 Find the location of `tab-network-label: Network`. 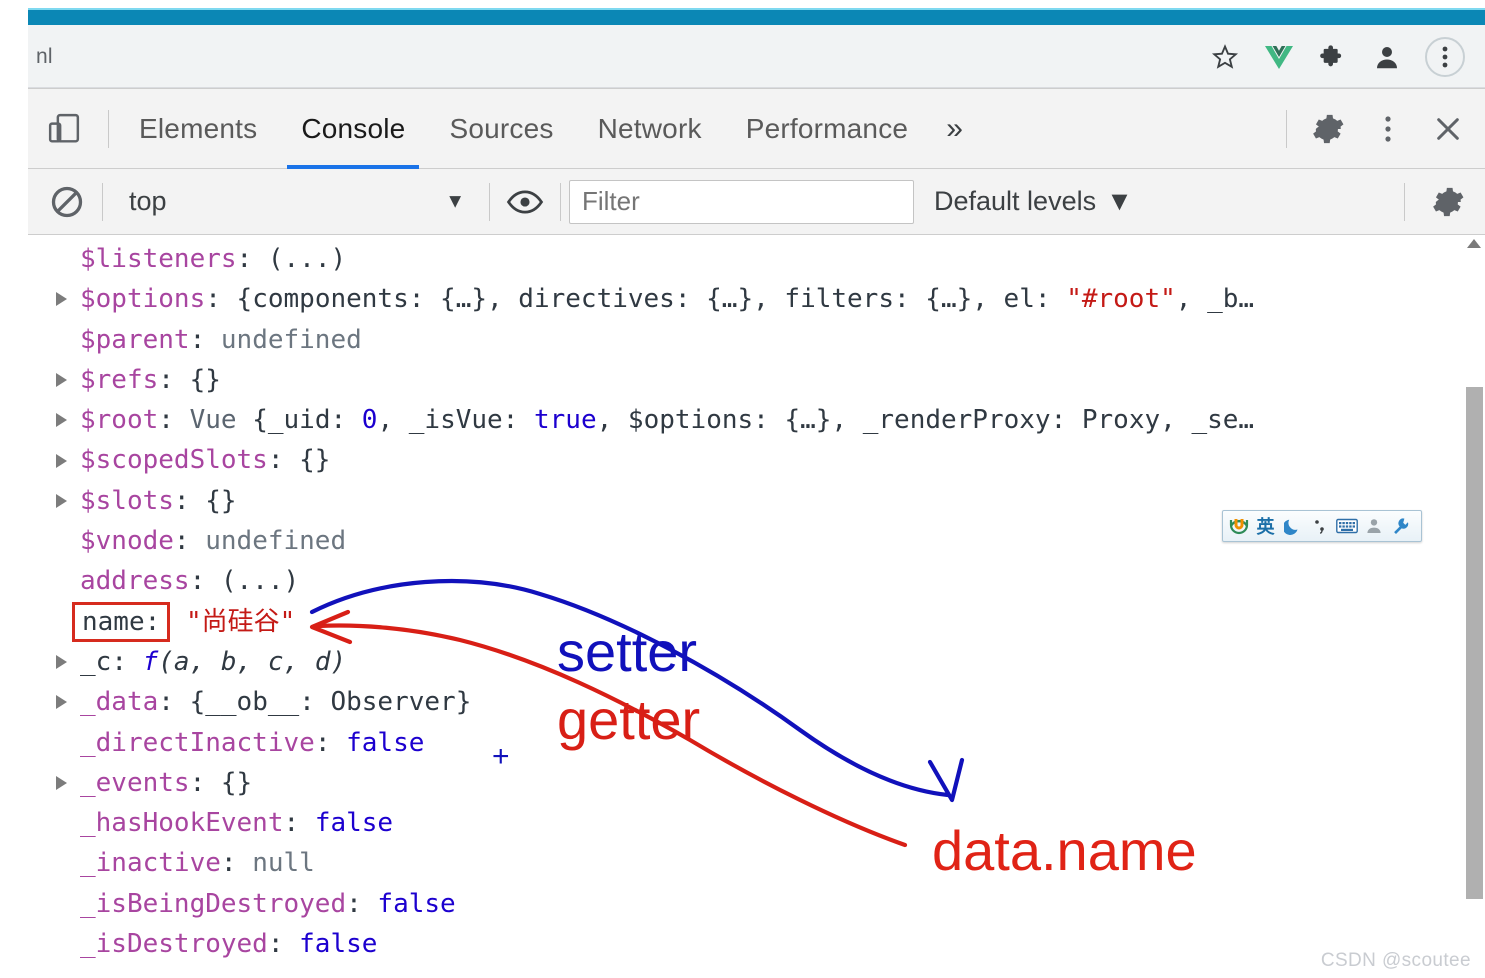

tab-network-label: Network is located at coordinates (649, 128).